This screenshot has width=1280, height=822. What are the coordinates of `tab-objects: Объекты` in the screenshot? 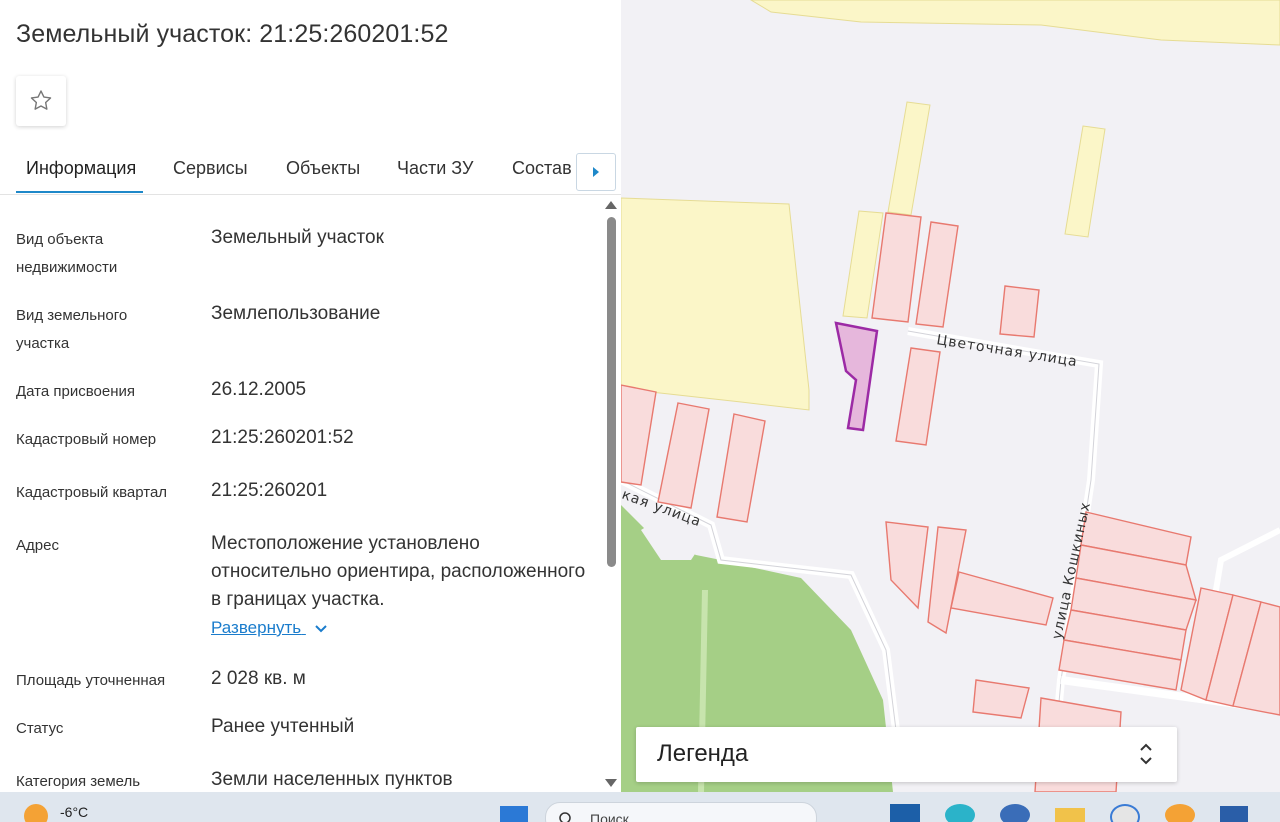 It's located at (323, 168).